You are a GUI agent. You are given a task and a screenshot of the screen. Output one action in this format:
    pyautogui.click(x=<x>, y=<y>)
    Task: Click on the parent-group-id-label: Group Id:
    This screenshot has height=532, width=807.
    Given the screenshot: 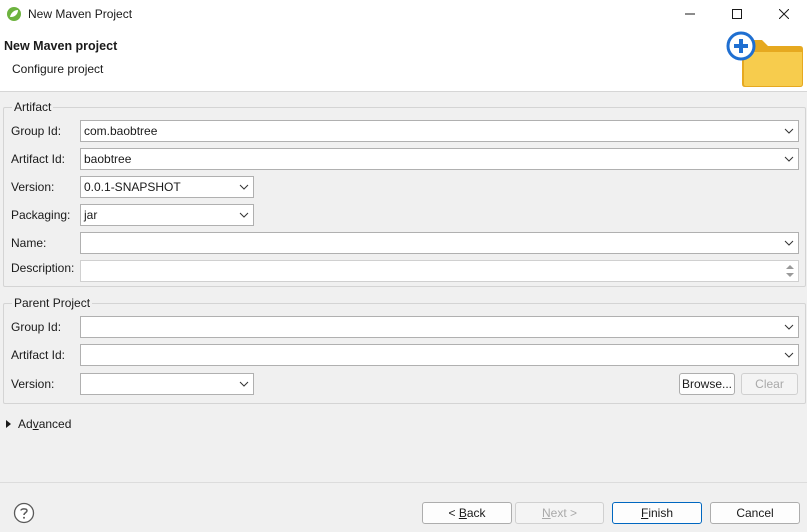 What is the action you would take?
    pyautogui.click(x=36, y=327)
    